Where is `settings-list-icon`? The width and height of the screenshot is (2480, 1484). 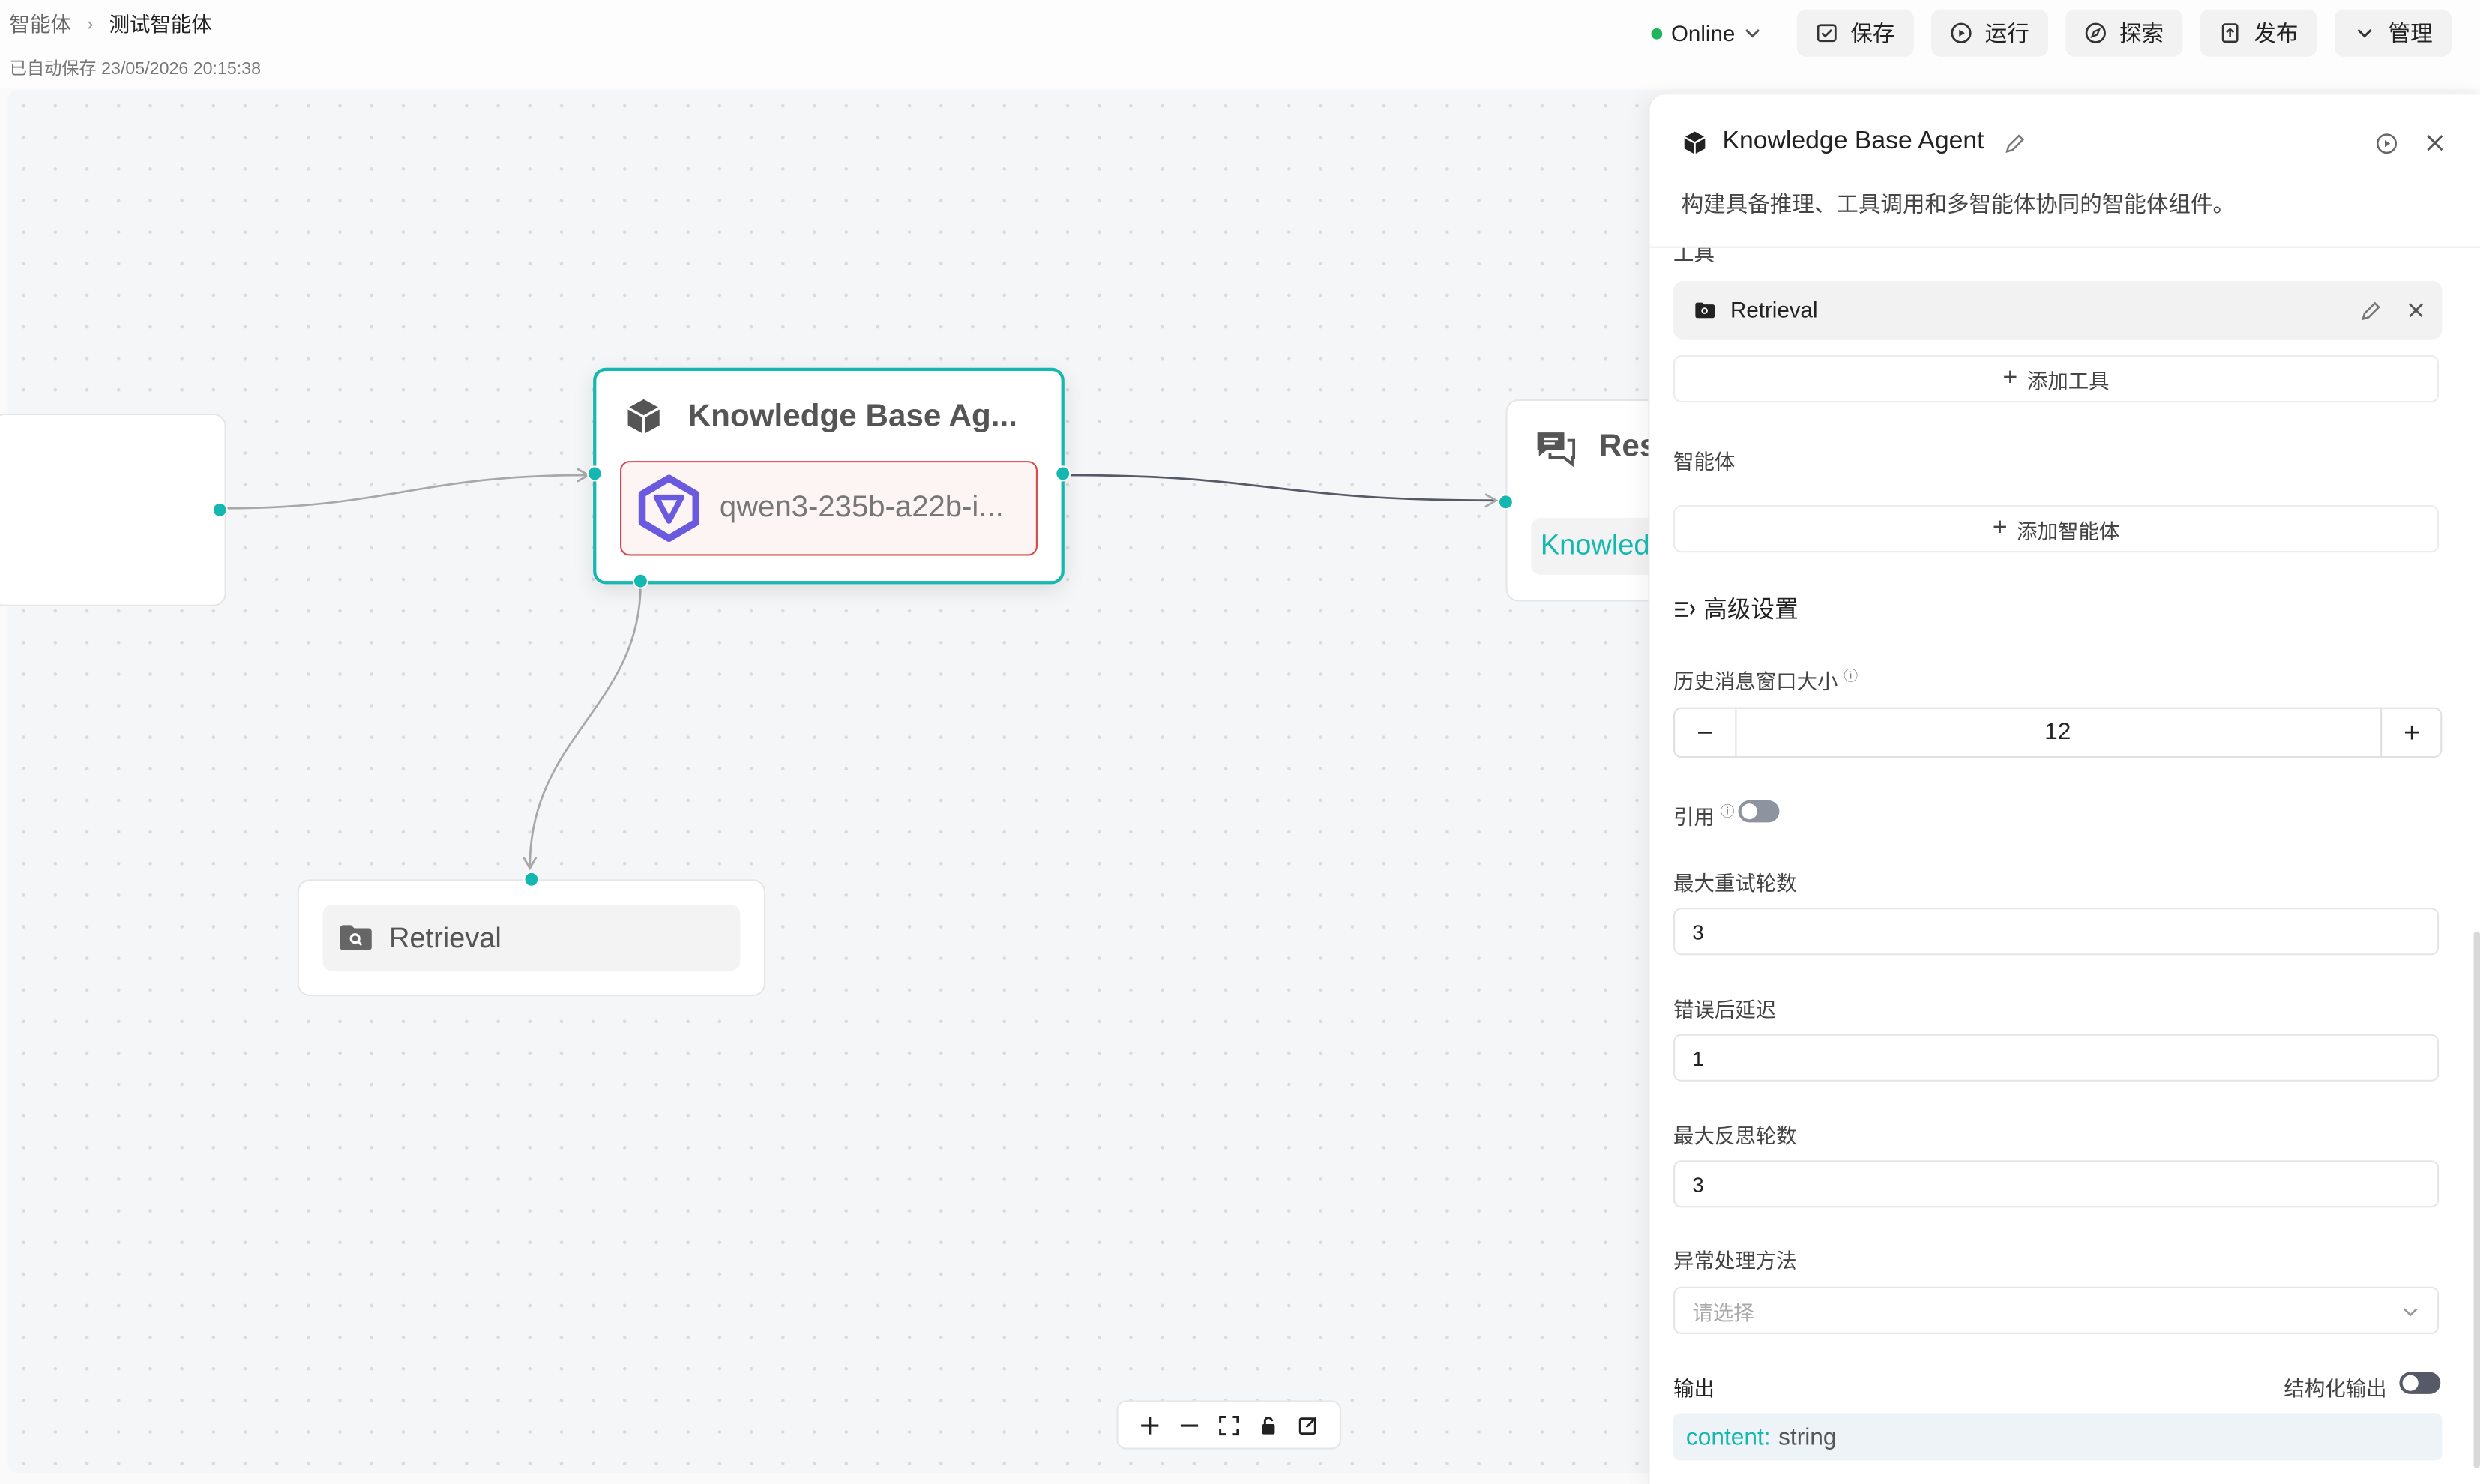 settings-list-icon is located at coordinates (1685, 609).